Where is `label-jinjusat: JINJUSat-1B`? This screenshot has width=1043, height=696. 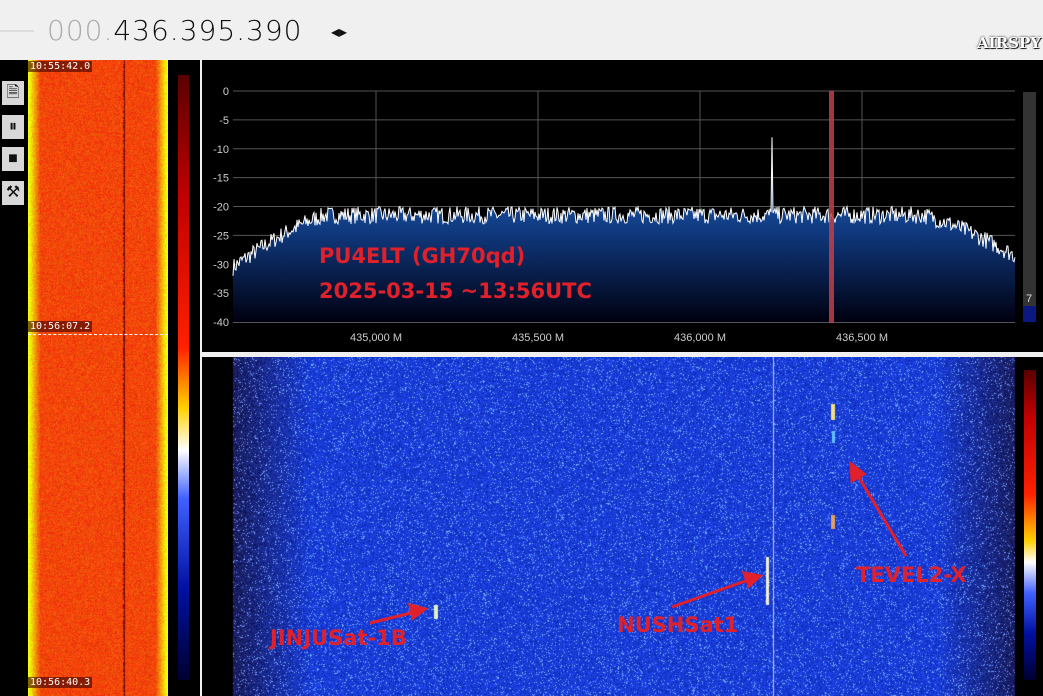
label-jinjusat: JINJUSat-1B is located at coordinates (338, 638).